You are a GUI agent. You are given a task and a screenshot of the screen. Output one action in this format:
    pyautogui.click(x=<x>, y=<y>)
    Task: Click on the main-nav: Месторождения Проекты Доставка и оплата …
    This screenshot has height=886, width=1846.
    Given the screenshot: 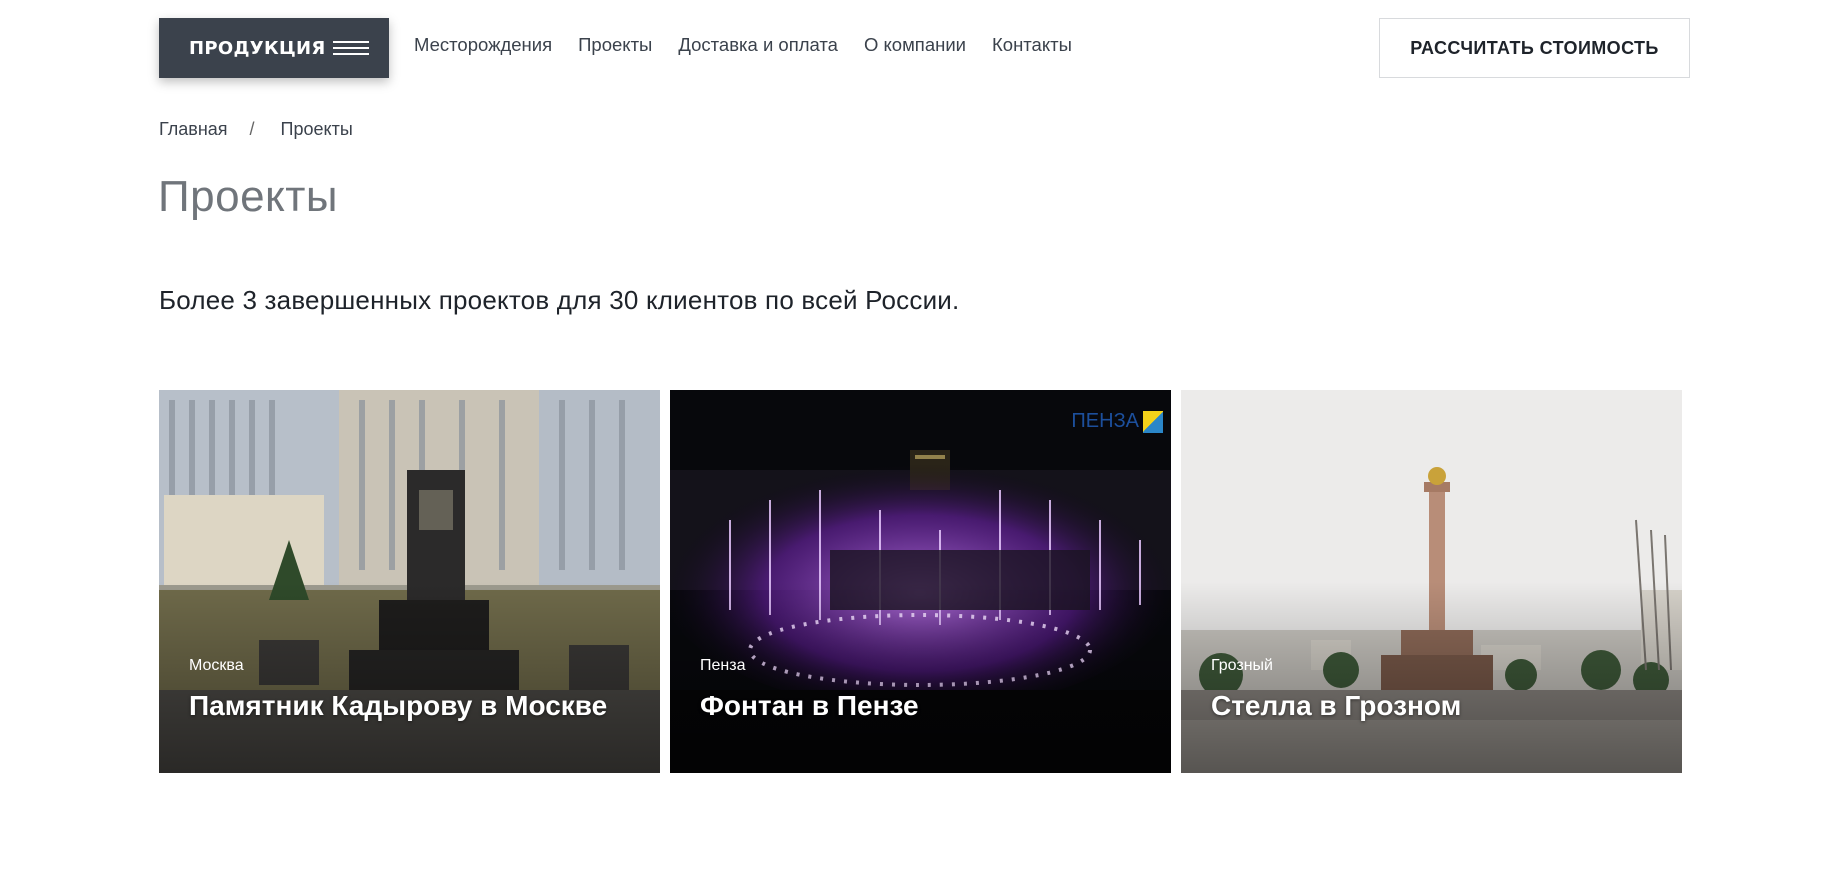 What is the action you would take?
    pyautogui.click(x=756, y=45)
    